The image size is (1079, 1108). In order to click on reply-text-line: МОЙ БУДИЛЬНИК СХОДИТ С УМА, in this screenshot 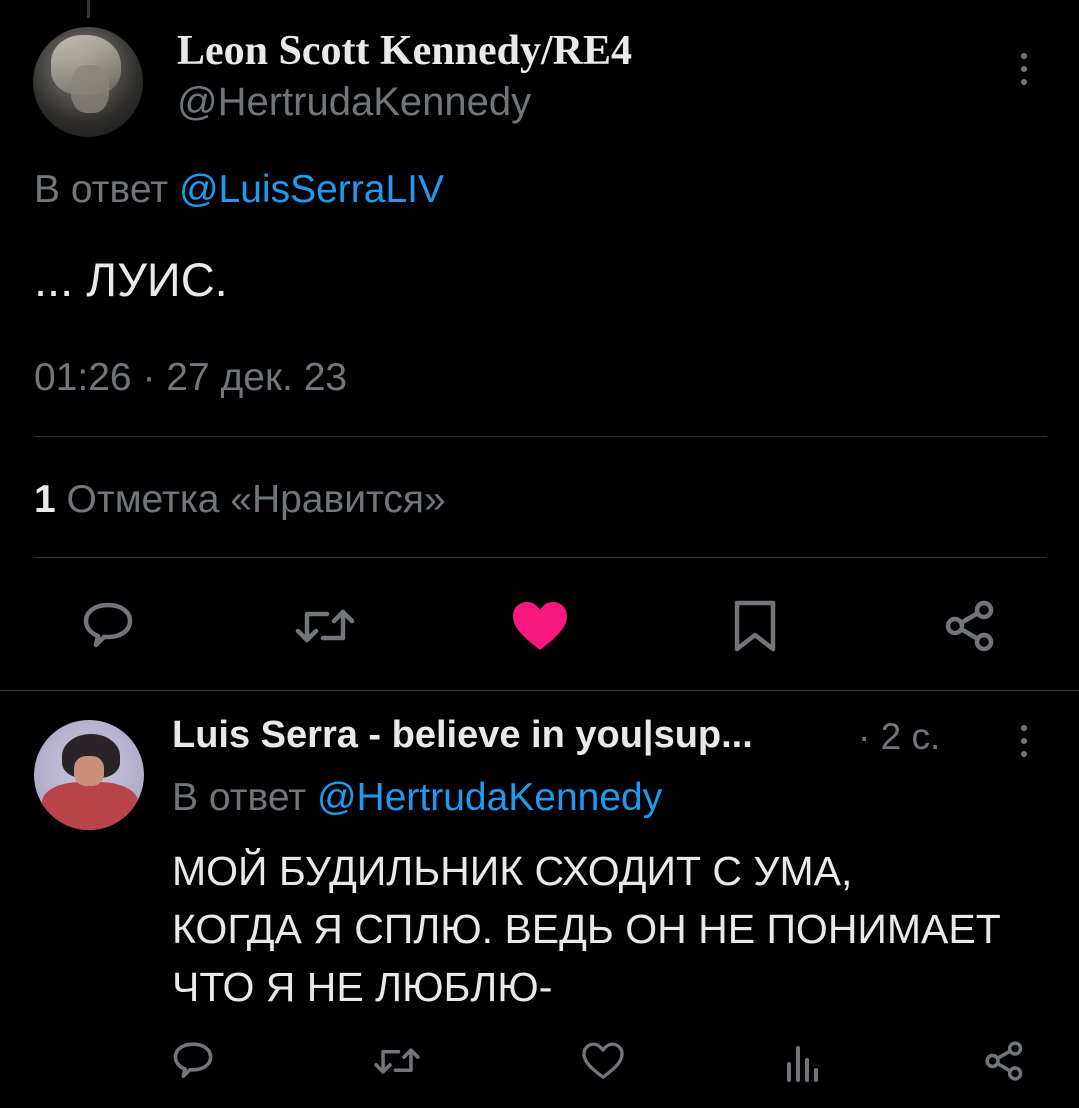, I will do `click(512, 871)`.